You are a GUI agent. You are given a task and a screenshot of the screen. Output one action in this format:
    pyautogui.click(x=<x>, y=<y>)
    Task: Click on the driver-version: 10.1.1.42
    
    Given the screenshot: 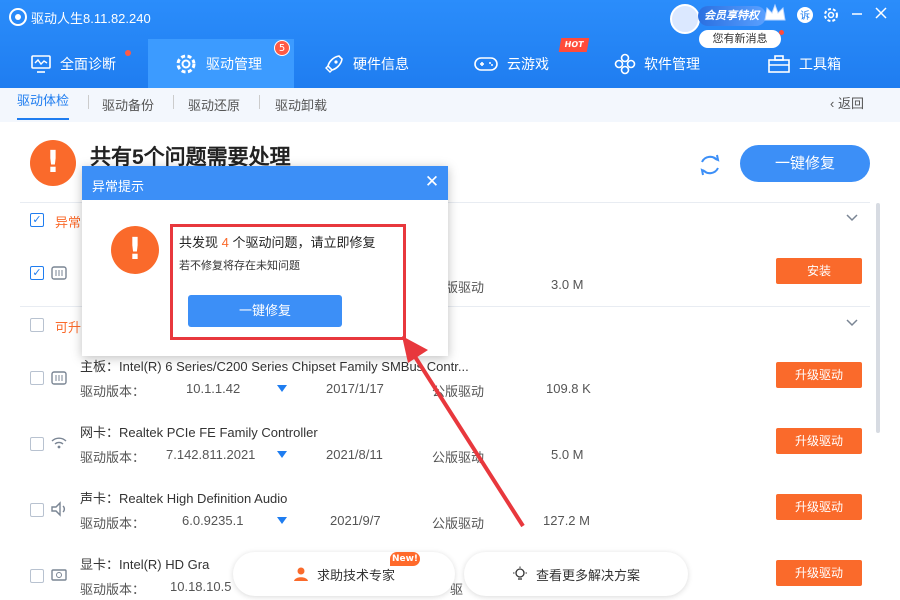 What is the action you would take?
    pyautogui.click(x=213, y=388)
    